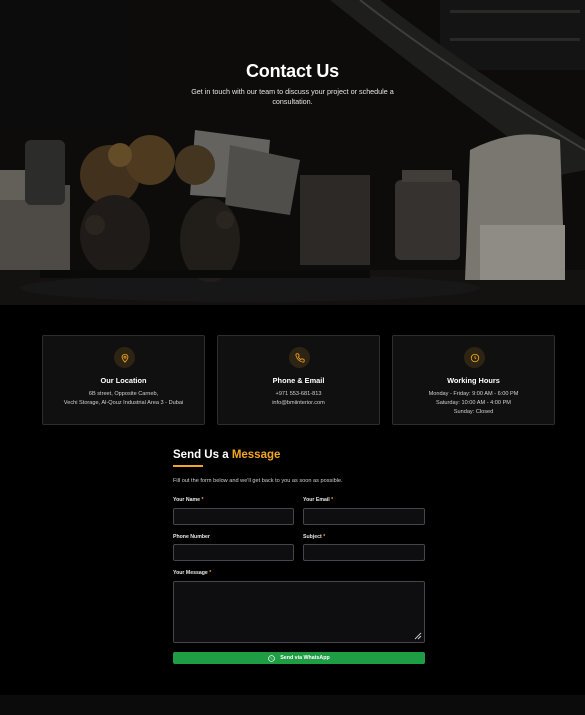 This screenshot has height=715, width=585. Describe the element at coordinates (298, 394) in the screenshot. I see `phone-link: +971 553-681-813` at that location.